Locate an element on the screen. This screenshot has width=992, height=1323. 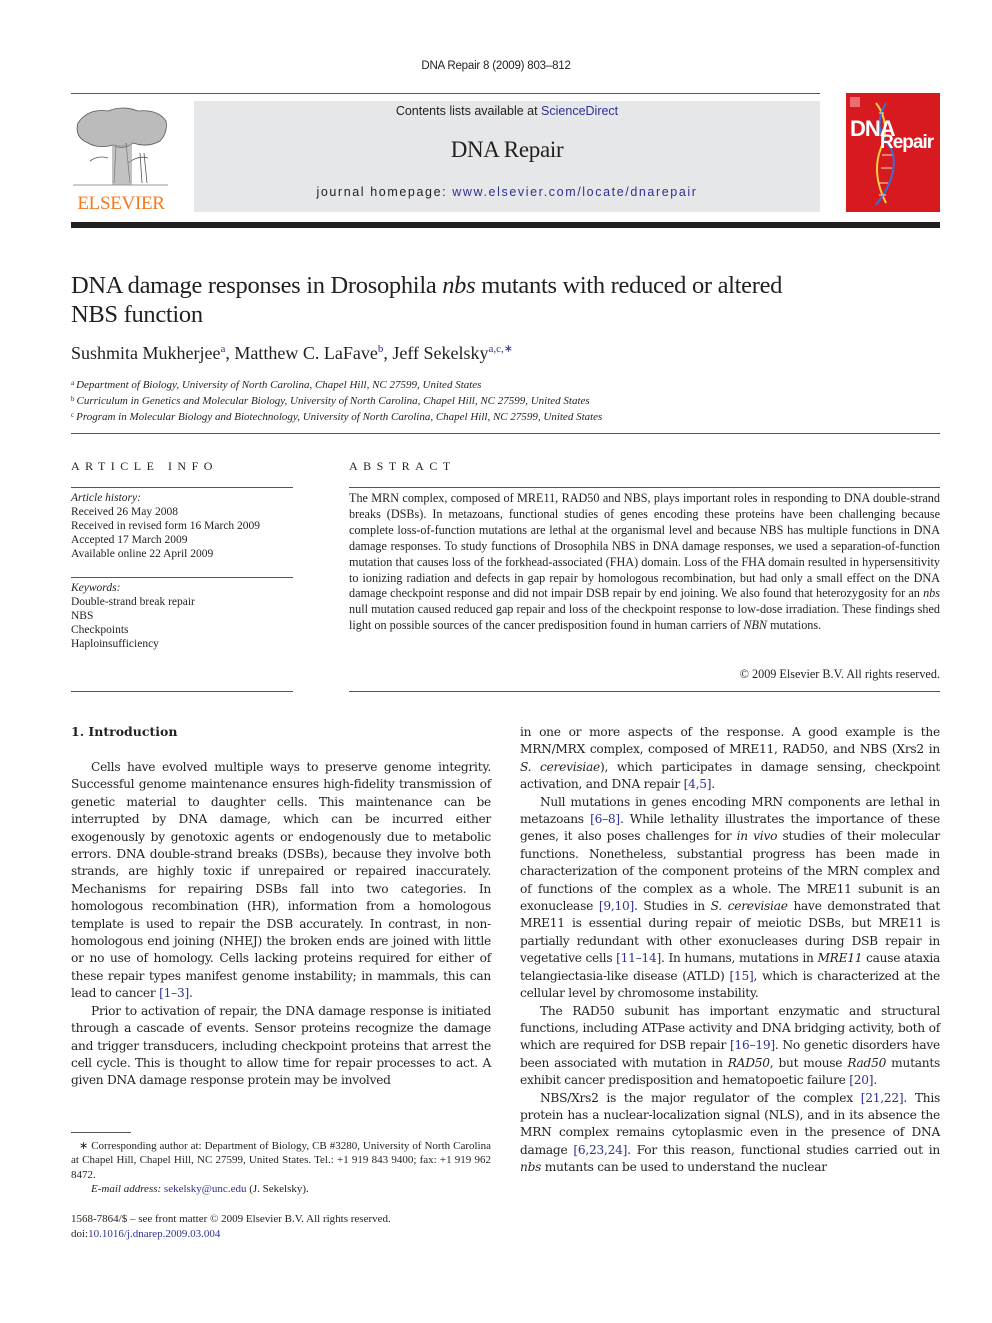
paragraph-text: . In humans, mutations in is located at coordinates (739, 958).